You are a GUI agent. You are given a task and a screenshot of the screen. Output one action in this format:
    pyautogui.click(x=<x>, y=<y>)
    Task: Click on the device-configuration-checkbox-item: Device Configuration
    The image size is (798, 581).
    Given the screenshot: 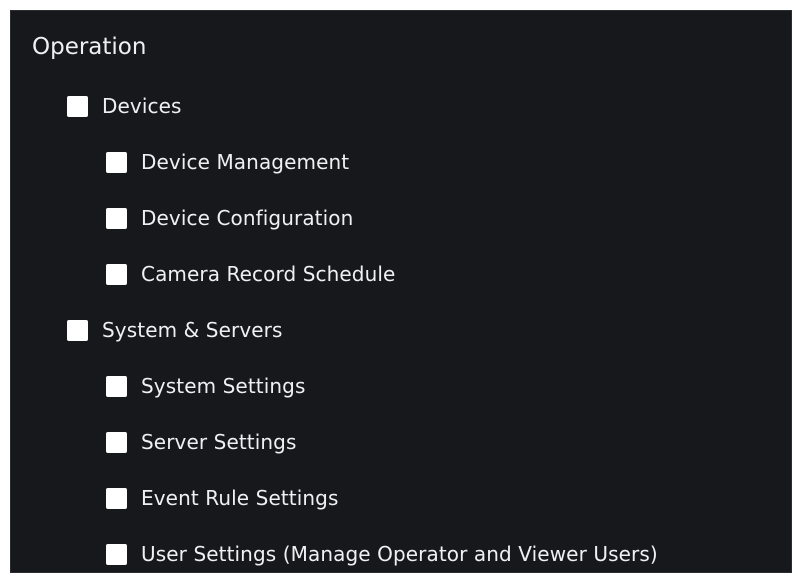 What is the action you would take?
    pyautogui.click(x=229, y=218)
    